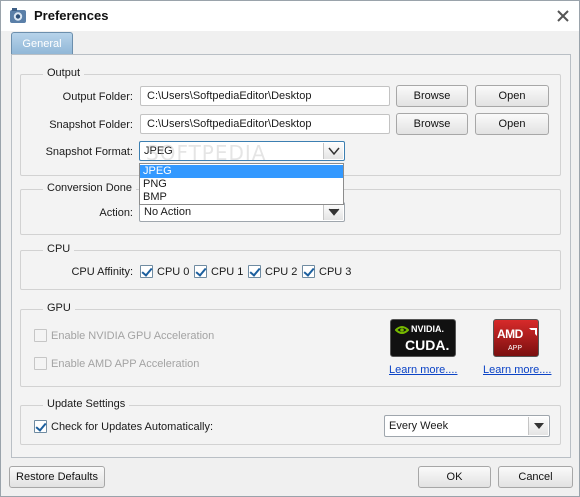 This screenshot has height=497, width=580. Describe the element at coordinates (512, 124) in the screenshot. I see `snapshot-open-button: Open` at that location.